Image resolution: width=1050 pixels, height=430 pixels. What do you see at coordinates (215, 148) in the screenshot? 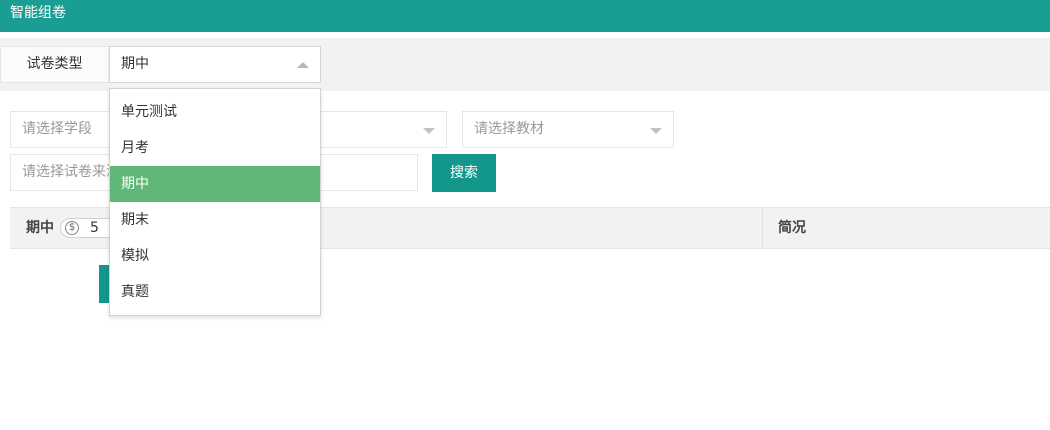
I see `dropdown-option-monthly: 月考` at bounding box center [215, 148].